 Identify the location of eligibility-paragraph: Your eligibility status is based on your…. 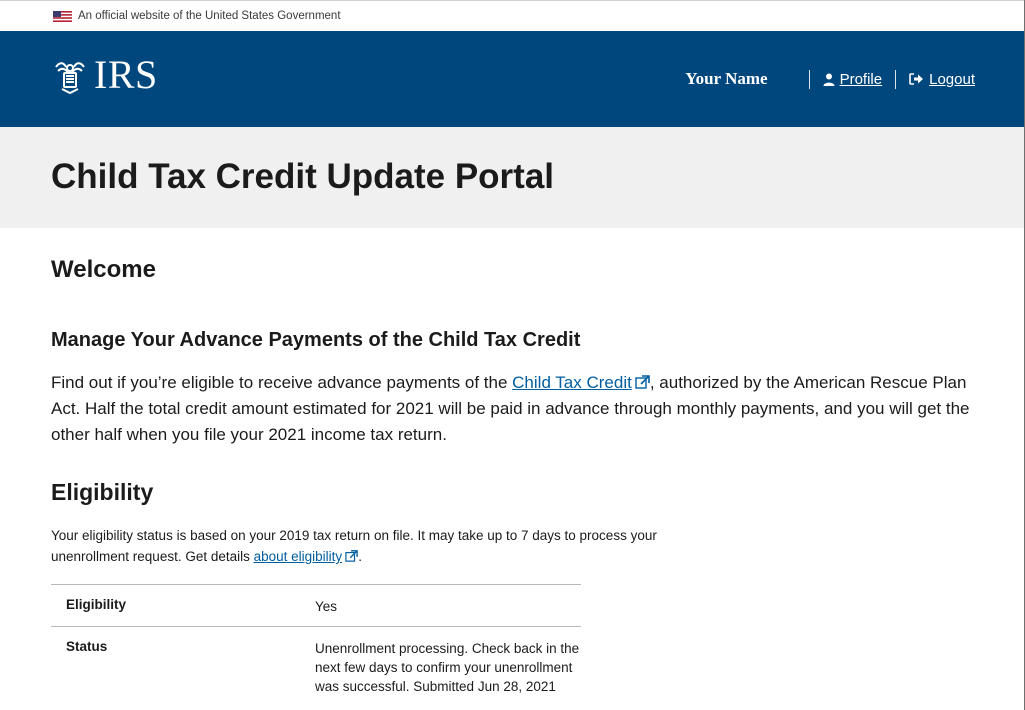
(391, 546).